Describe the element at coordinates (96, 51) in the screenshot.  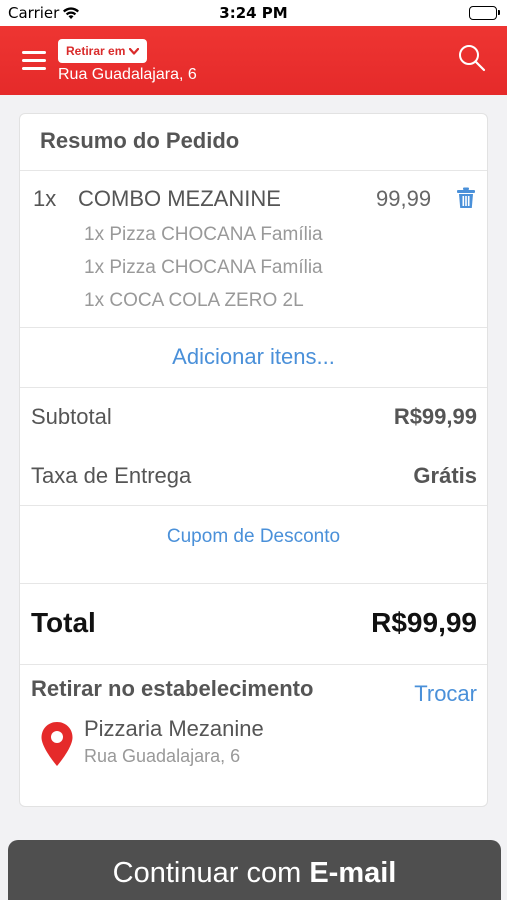
I see `pickup-mode-label: Retirar em` at that location.